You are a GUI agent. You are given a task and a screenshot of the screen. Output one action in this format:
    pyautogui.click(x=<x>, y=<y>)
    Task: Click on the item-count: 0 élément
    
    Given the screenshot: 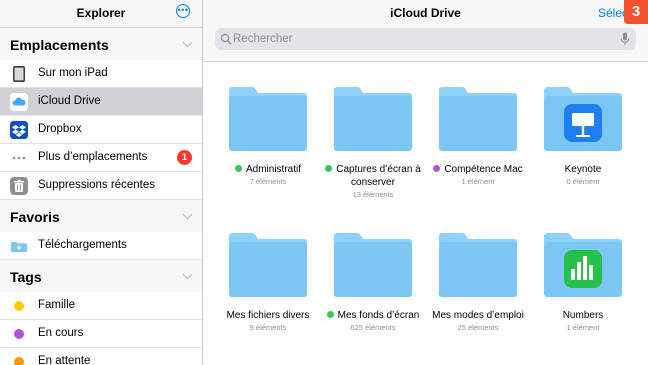 What is the action you would take?
    pyautogui.click(x=583, y=181)
    